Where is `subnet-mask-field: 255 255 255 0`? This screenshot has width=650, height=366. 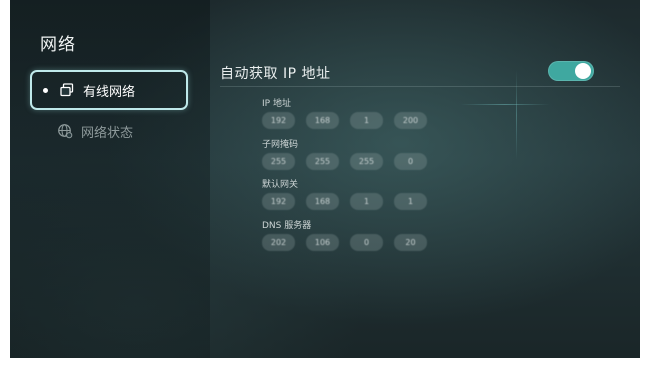
subnet-mask-field: 255 255 255 0 is located at coordinates (350, 161).